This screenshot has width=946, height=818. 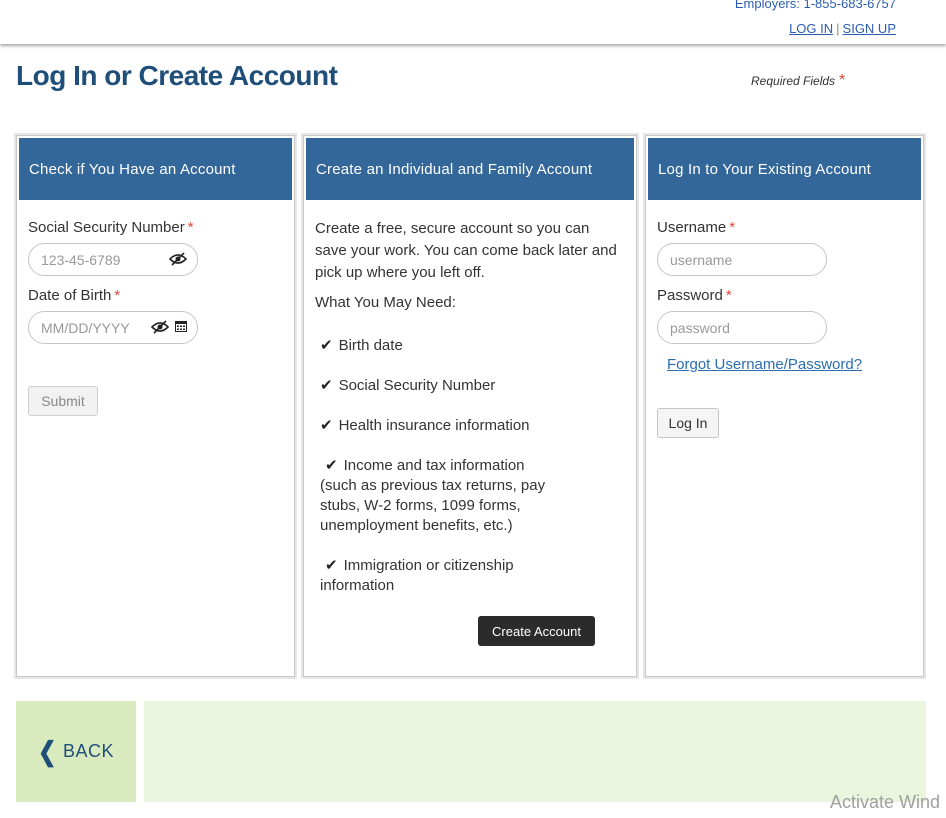 I want to click on ssn-label-text: Social Security Number, so click(x=106, y=227).